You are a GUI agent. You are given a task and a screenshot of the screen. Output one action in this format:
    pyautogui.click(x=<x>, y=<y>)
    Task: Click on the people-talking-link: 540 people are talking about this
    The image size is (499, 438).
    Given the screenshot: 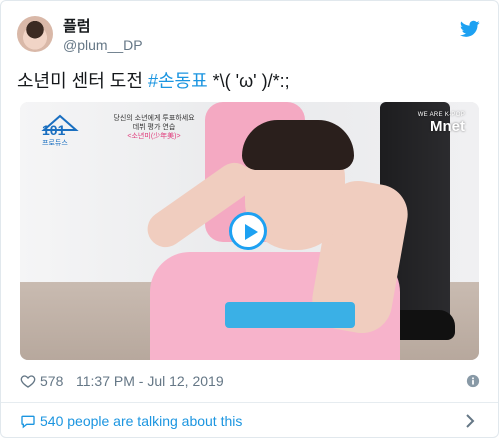 What is the action you would take?
    pyautogui.click(x=141, y=421)
    